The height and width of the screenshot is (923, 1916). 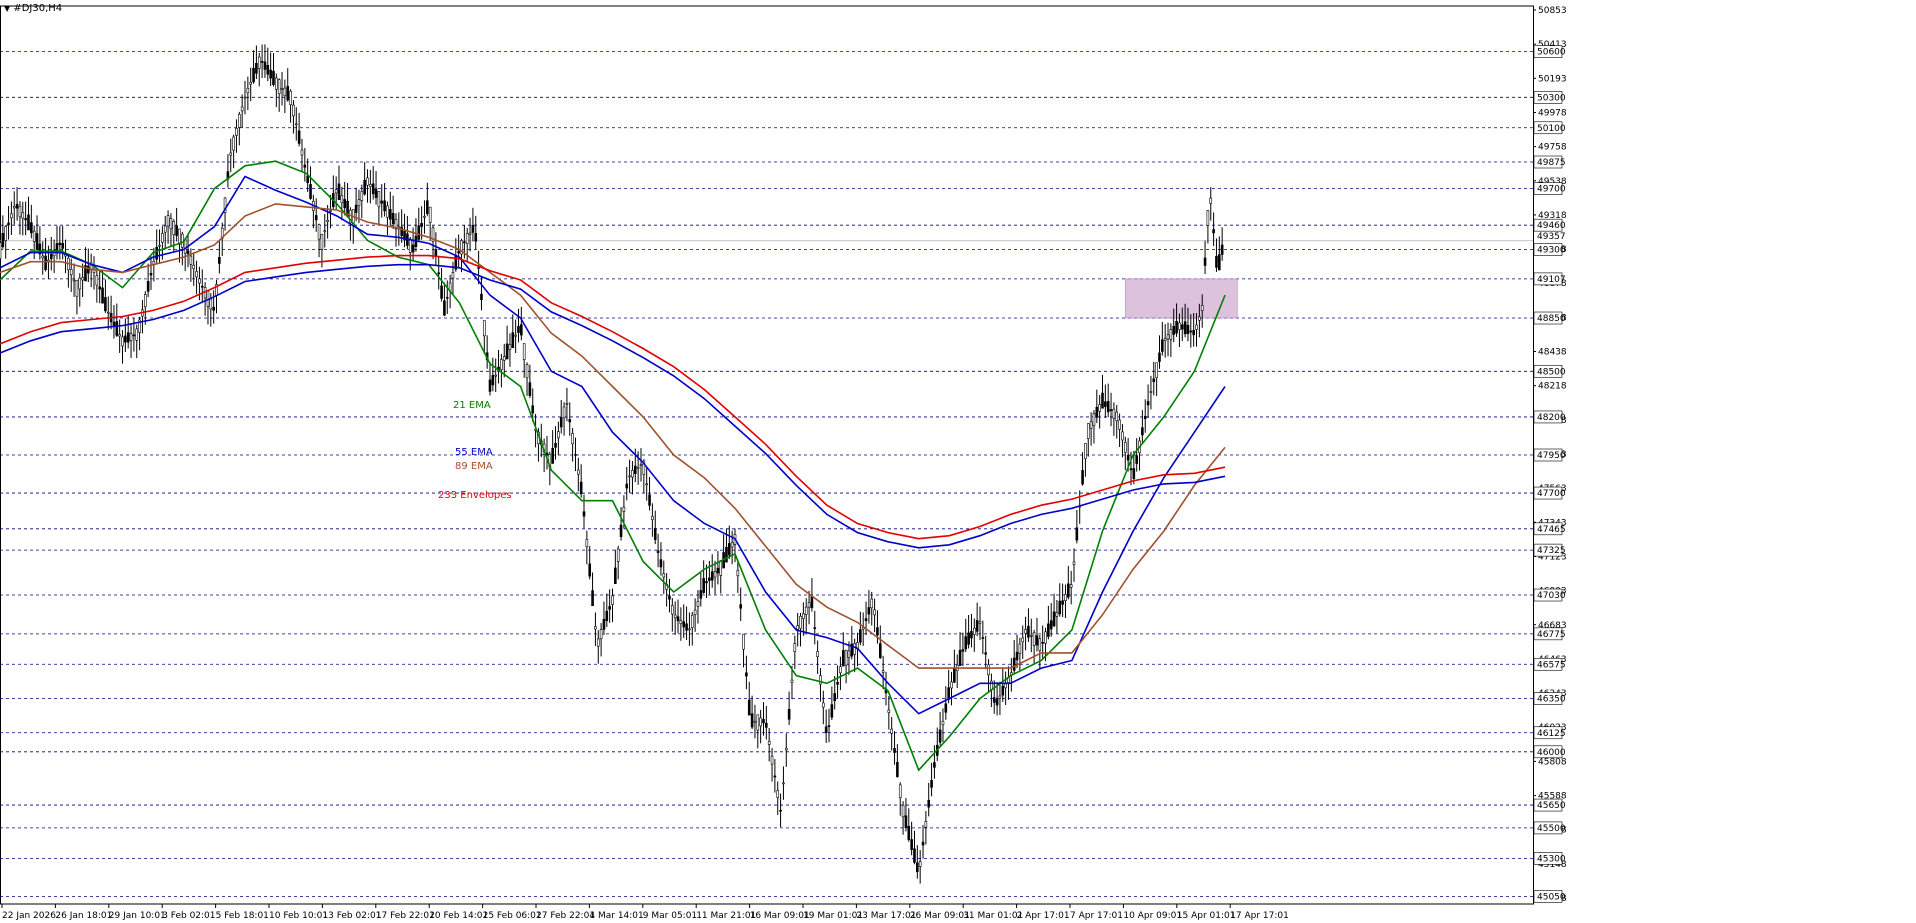 I want to click on y-tick-label: 50853, so click(x=1552, y=11).